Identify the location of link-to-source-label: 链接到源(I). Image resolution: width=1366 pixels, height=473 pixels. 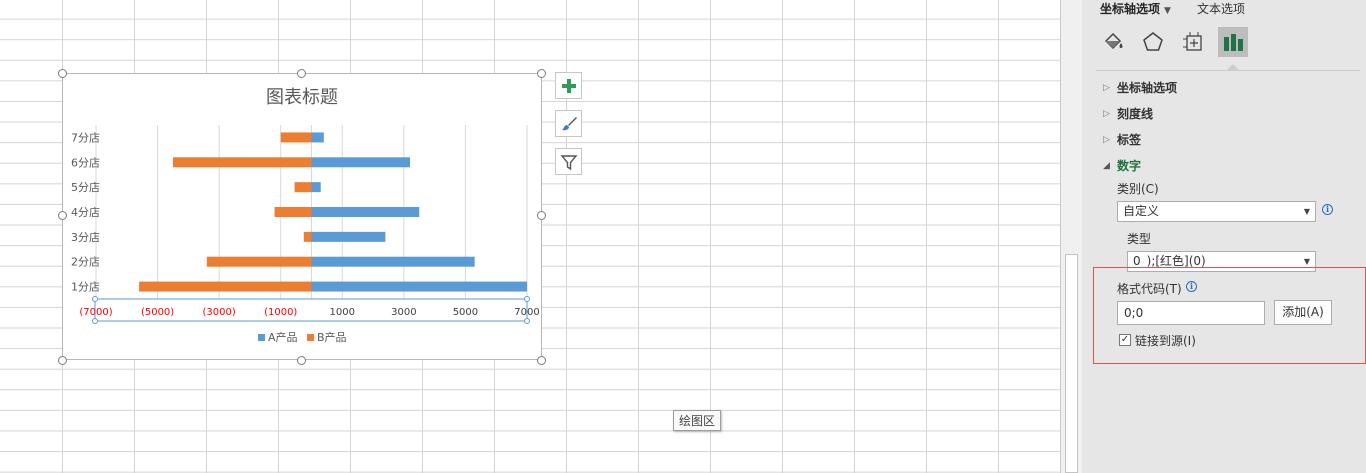
(1165, 341).